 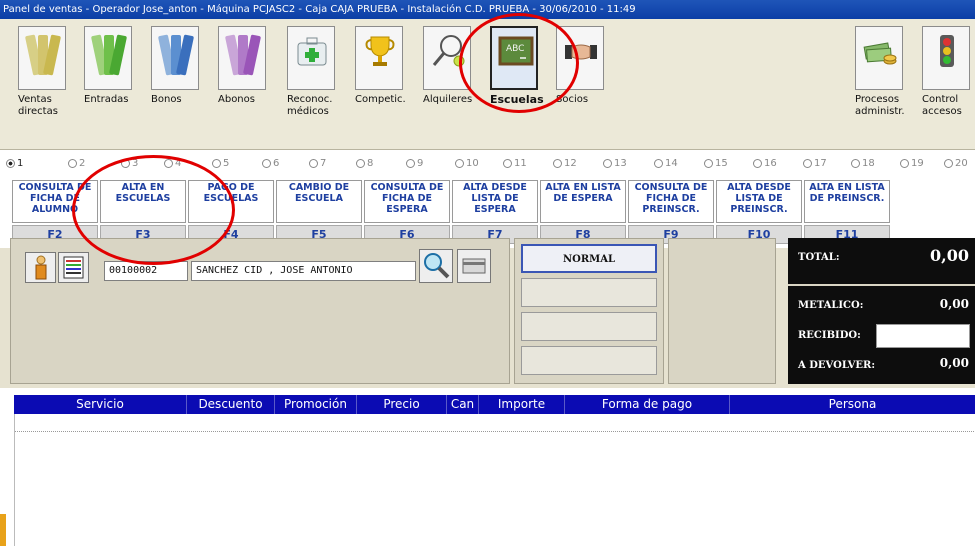 I want to click on radio-option: 18, so click(x=863, y=163).